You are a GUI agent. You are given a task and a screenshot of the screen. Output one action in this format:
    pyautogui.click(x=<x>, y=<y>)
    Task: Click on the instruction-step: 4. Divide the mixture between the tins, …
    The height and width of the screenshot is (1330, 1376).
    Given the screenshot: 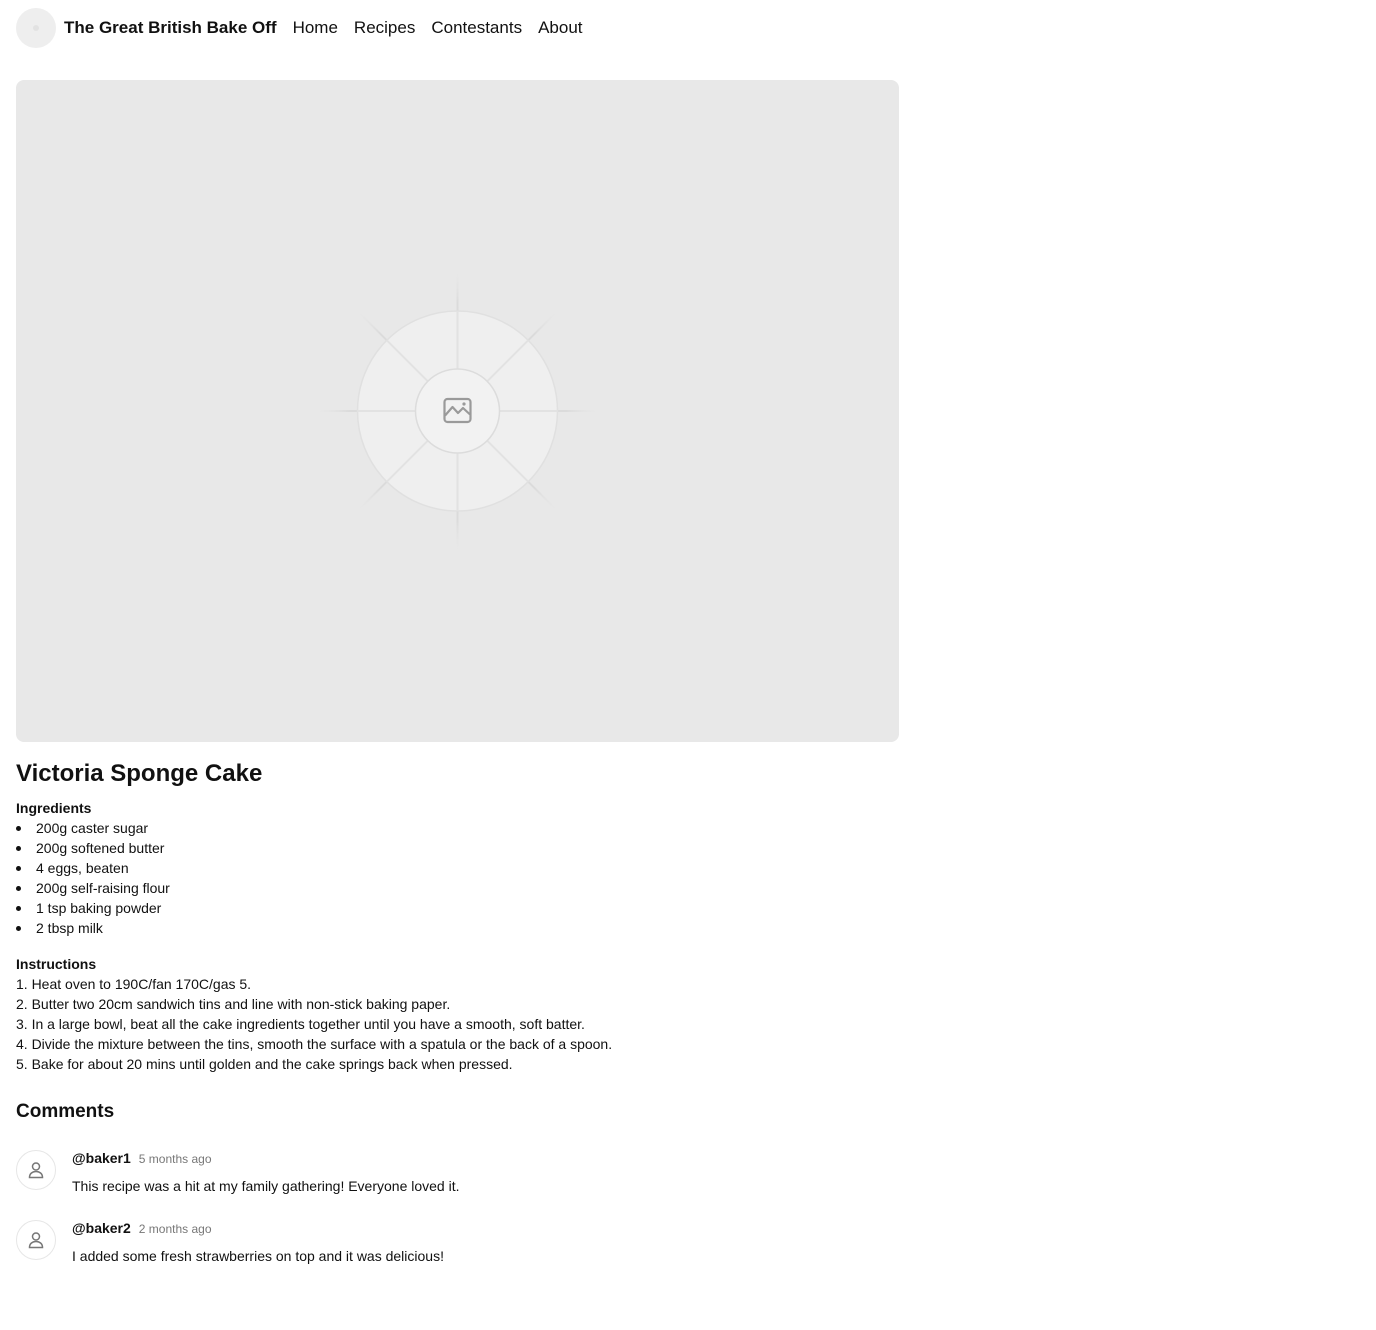 What is the action you would take?
    pyautogui.click(x=314, y=1044)
    